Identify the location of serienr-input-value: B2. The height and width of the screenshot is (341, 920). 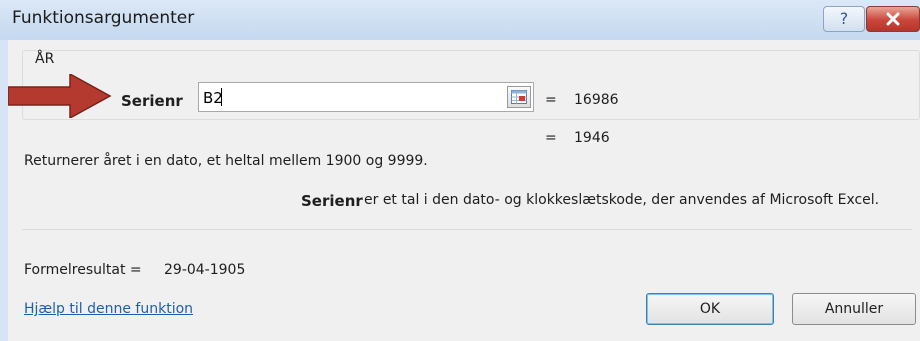
(213, 98).